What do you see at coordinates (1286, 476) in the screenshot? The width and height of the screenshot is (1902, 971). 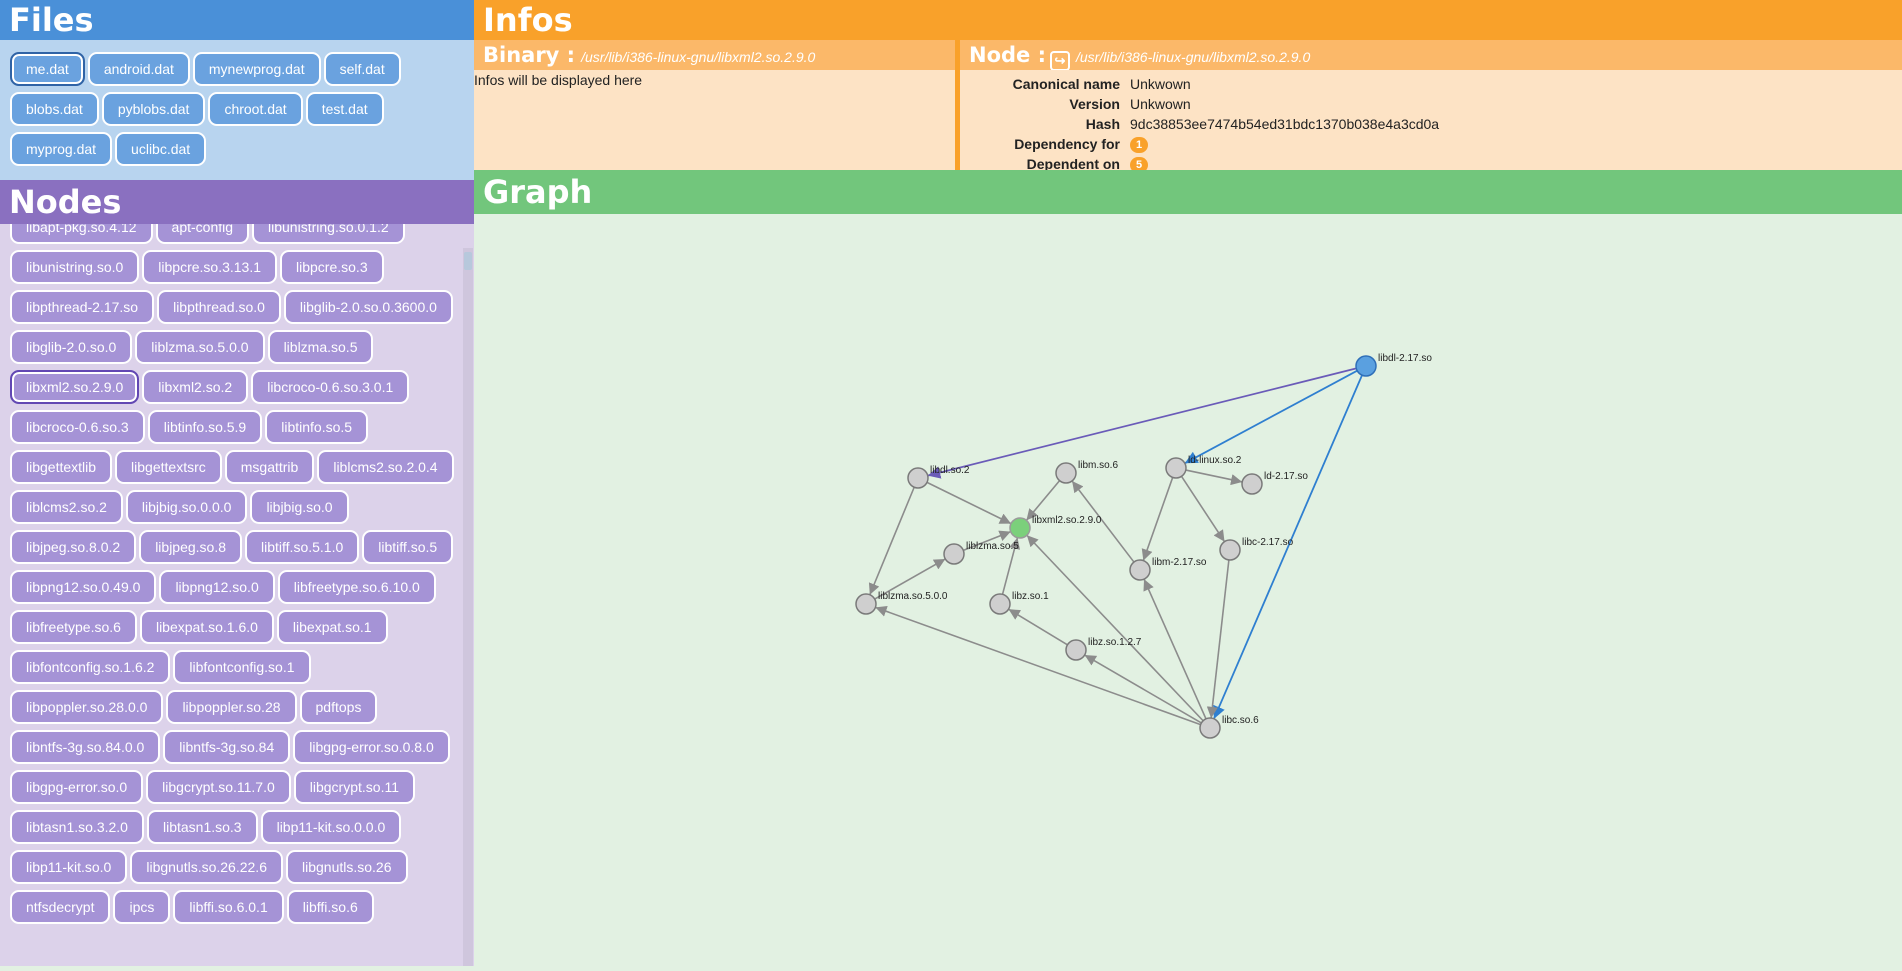 I see `graph-node-label: ld-2.17.so` at bounding box center [1286, 476].